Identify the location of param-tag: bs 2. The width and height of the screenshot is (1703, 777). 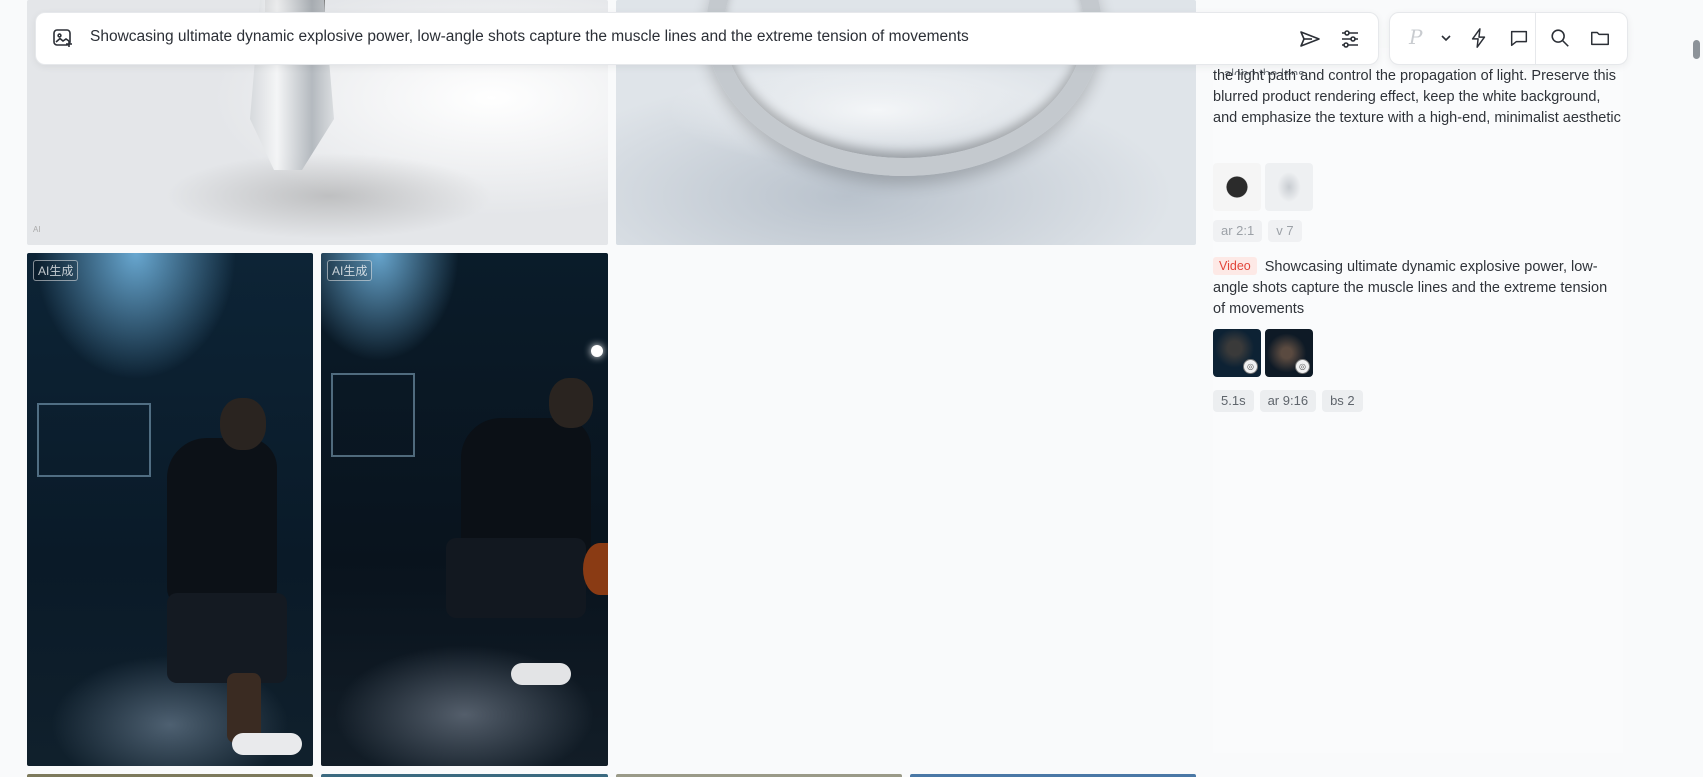
(1342, 401).